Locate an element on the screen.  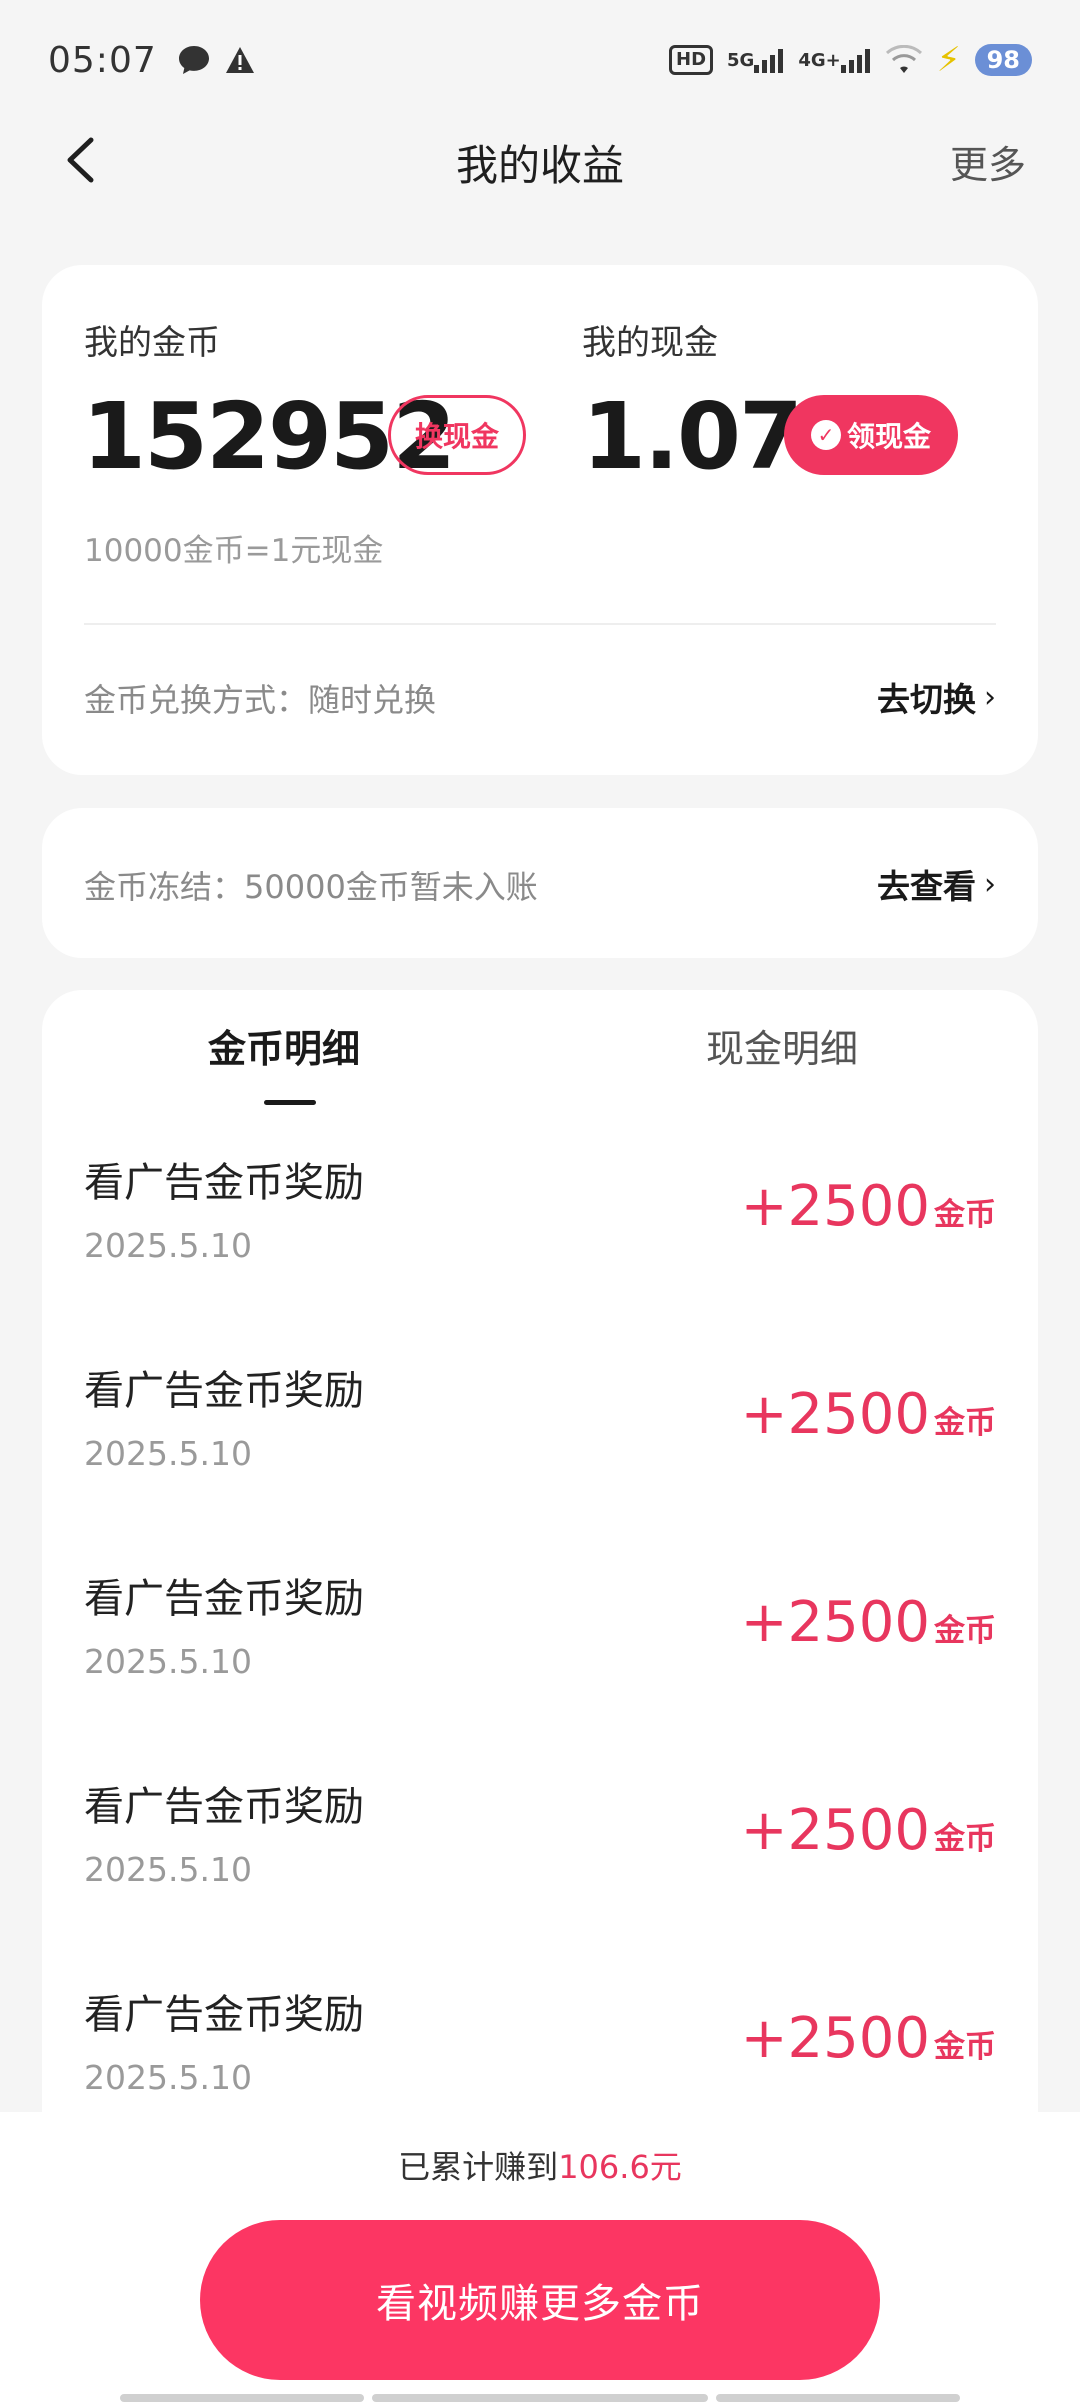
withdraw-label: 领现金 is located at coordinates (888, 436).